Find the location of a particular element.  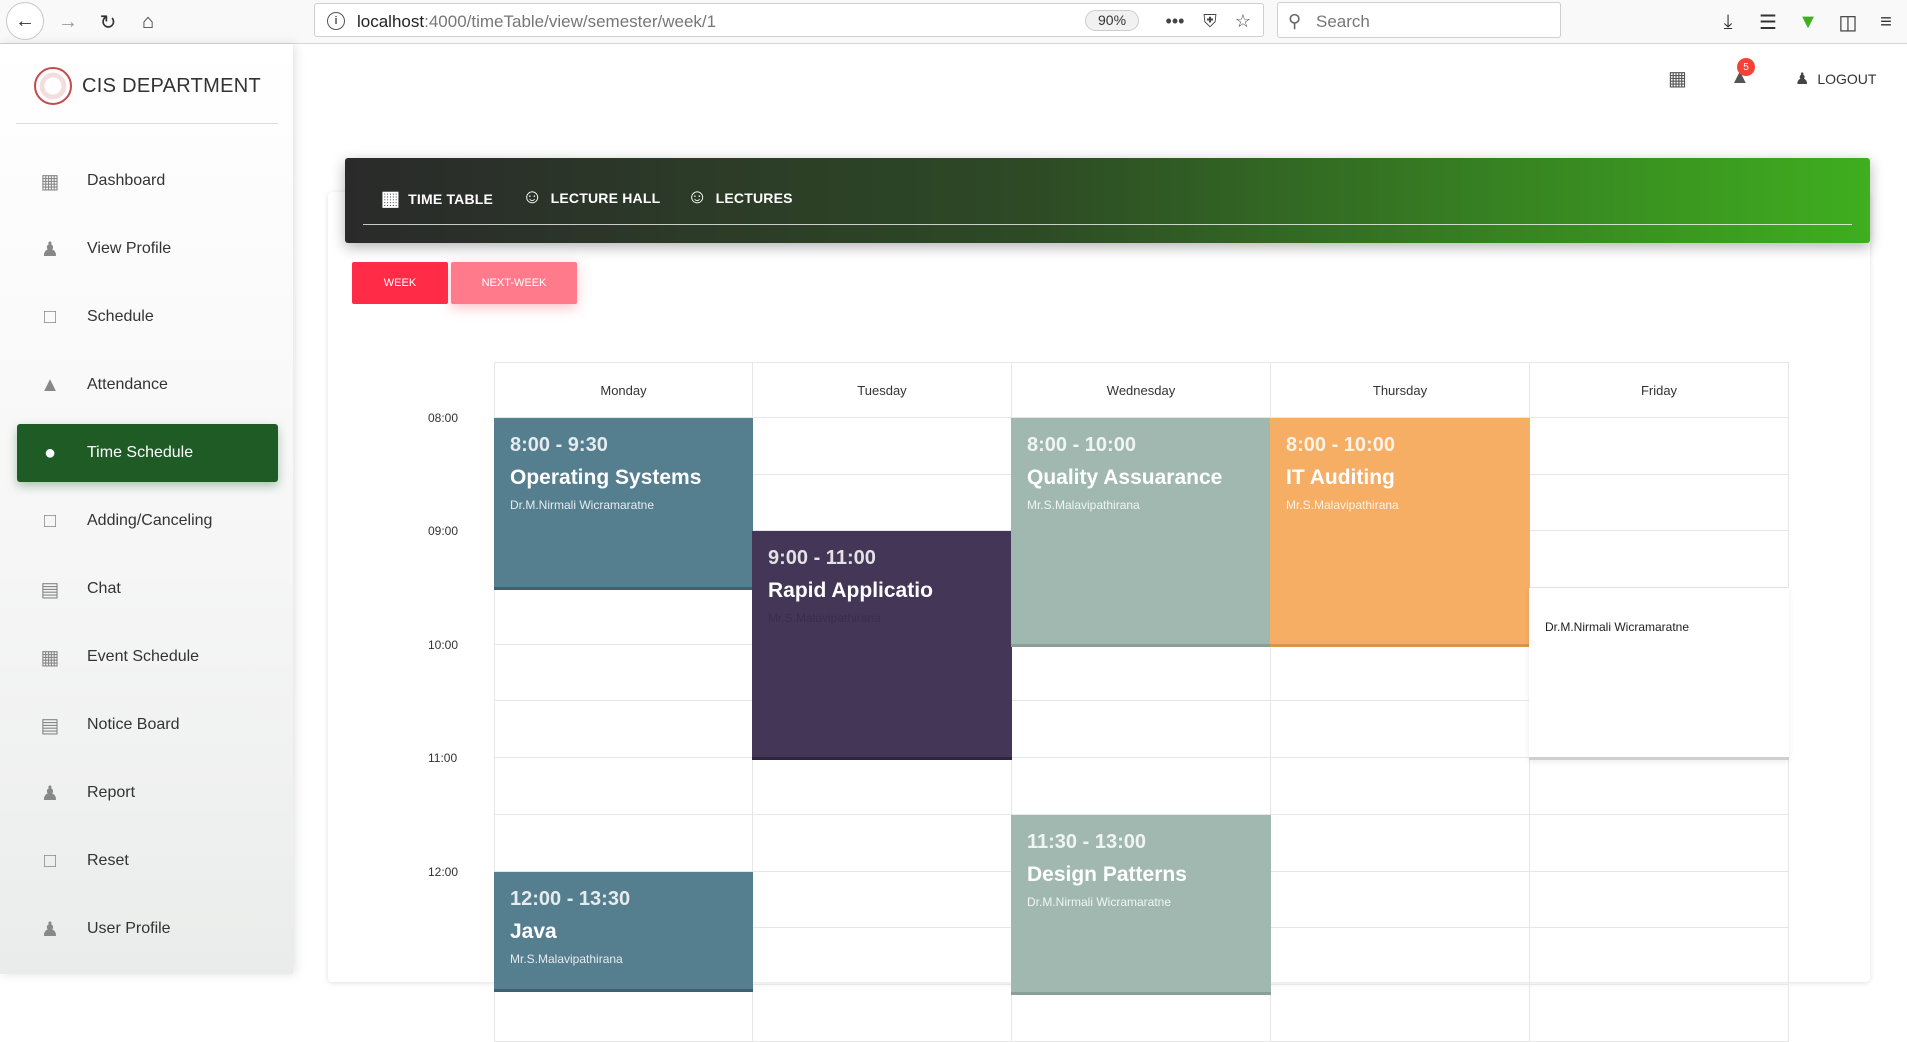

sidebar-item-event-schedule: ▦ Event Schedule is located at coordinates (147, 657).